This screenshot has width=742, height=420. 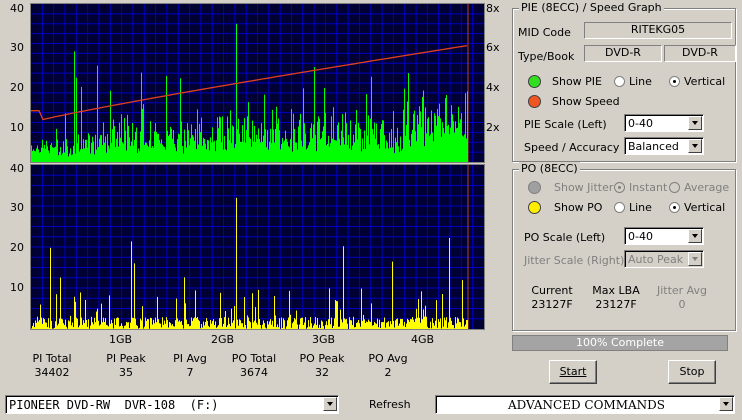 What do you see at coordinates (586, 101) in the screenshot?
I see `show-speed-label: Show Speed` at bounding box center [586, 101].